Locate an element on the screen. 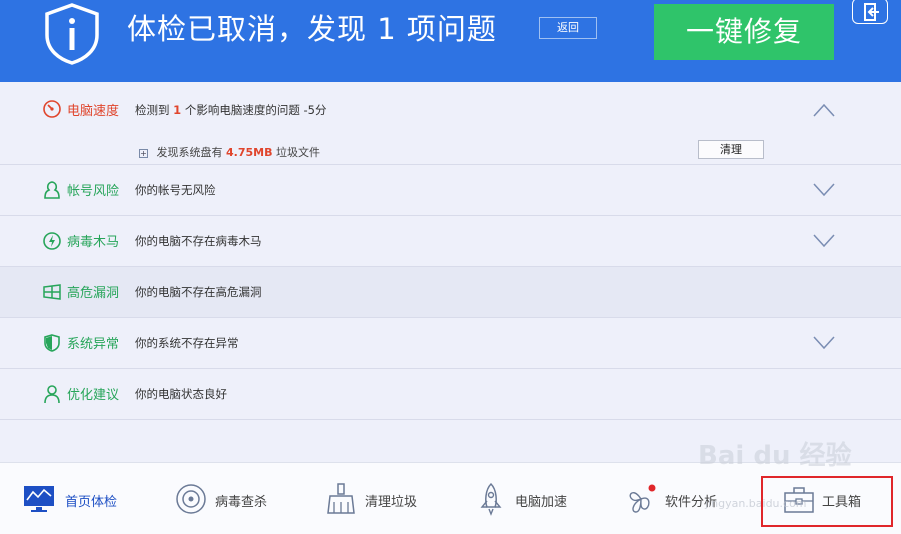 The width and height of the screenshot is (901, 534). clean-button: 清理 is located at coordinates (731, 149).